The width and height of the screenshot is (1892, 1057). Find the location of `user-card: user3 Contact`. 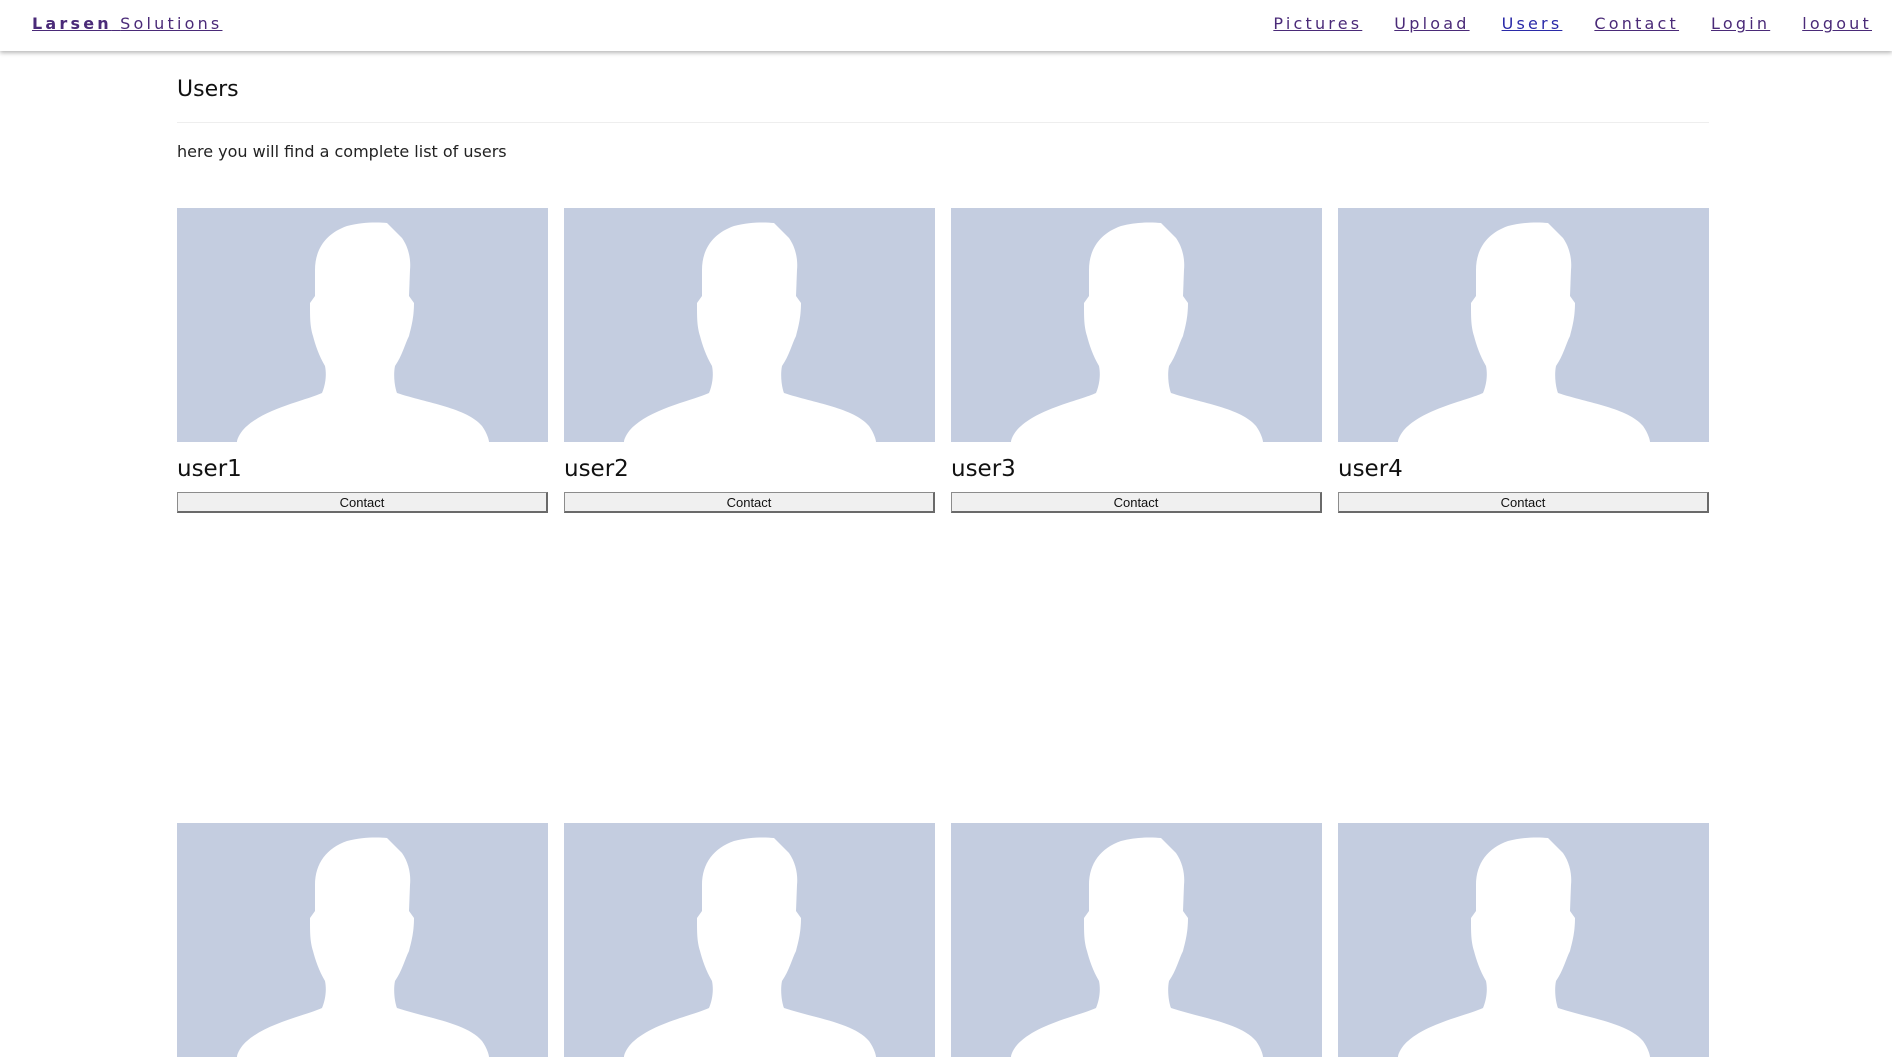

user-card: user3 Contact is located at coordinates (1136, 360).